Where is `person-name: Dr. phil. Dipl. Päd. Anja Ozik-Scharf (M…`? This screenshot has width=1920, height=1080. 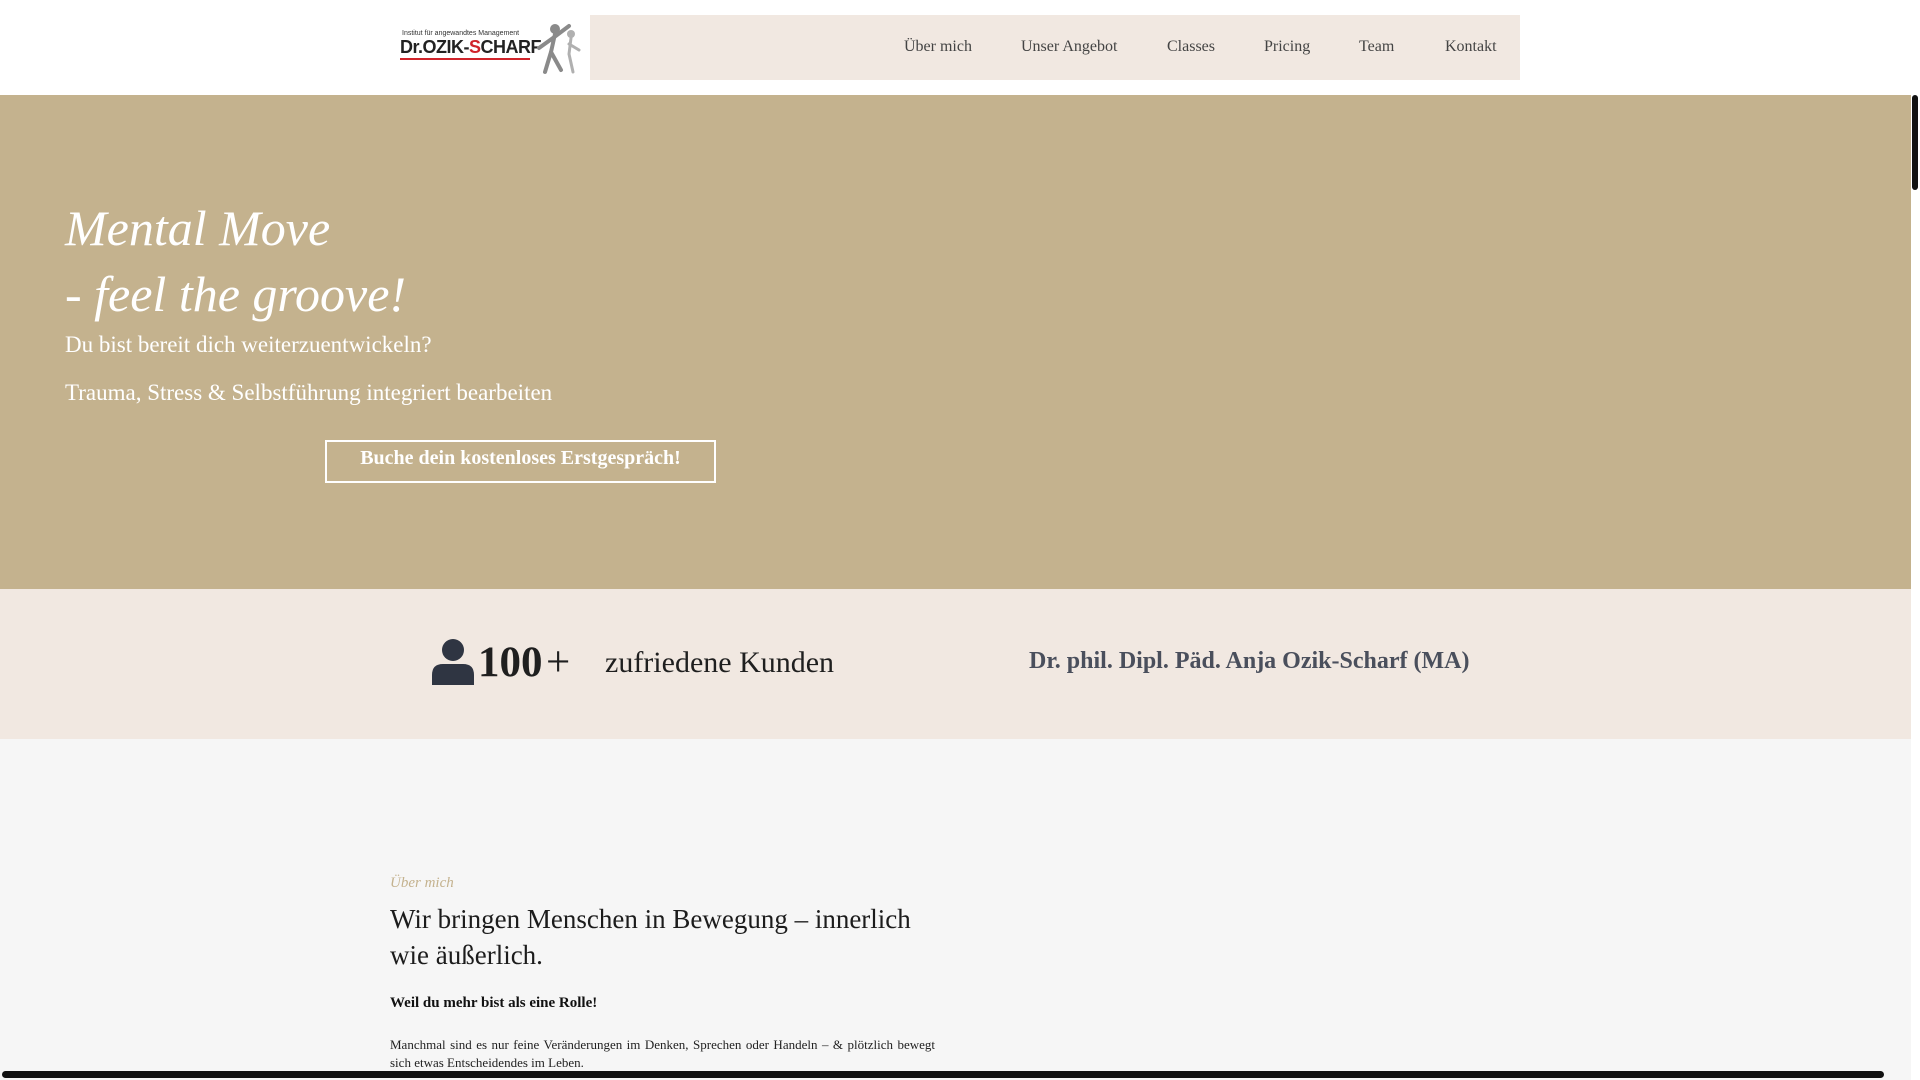
person-name: Dr. phil. Dipl. Päd. Anja Ozik-Scharf (M… is located at coordinates (1249, 661).